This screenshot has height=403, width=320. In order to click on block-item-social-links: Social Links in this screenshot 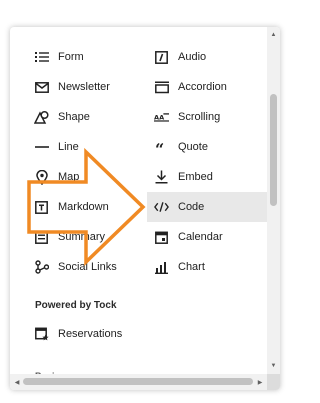, I will do `click(94, 267)`.